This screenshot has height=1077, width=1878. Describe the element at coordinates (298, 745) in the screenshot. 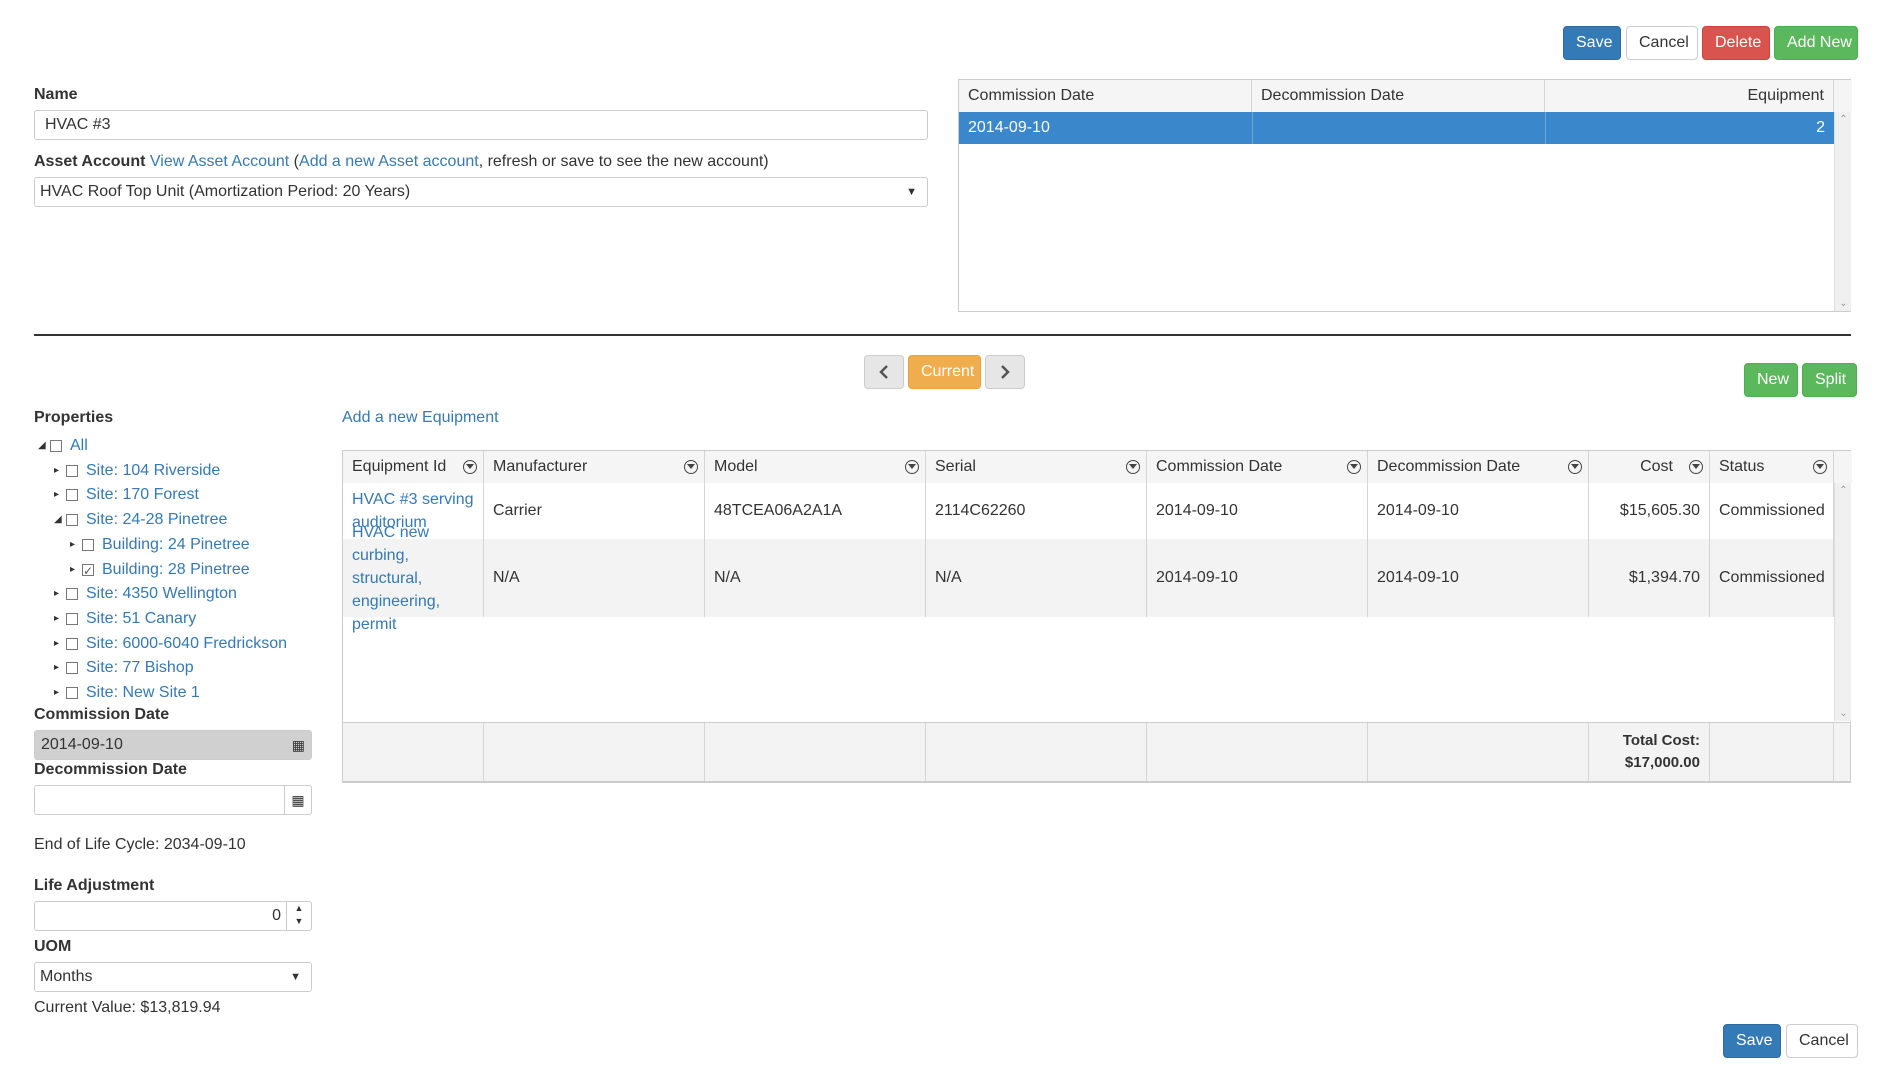

I see `calendar-icon: ▦` at that location.